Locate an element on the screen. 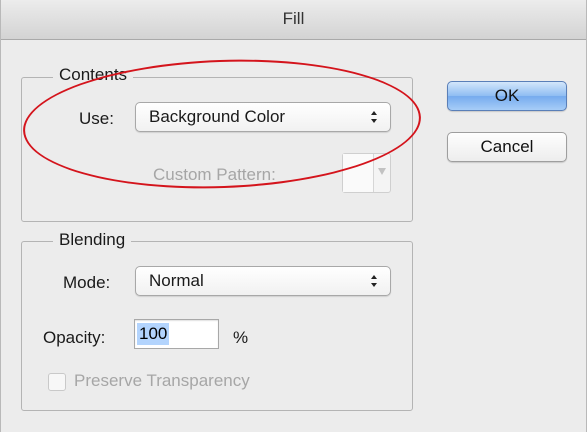 This screenshot has width=587, height=432. updown-arrows-icon is located at coordinates (374, 281).